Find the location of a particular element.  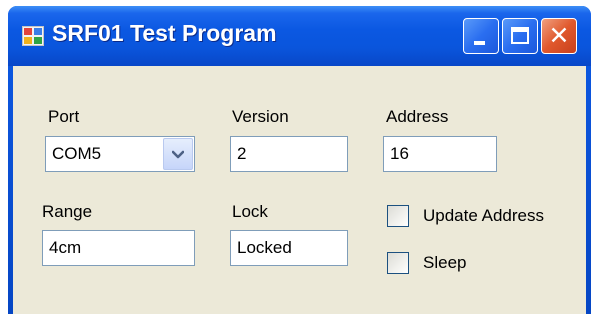

update-address-checkbox is located at coordinates (398, 216).